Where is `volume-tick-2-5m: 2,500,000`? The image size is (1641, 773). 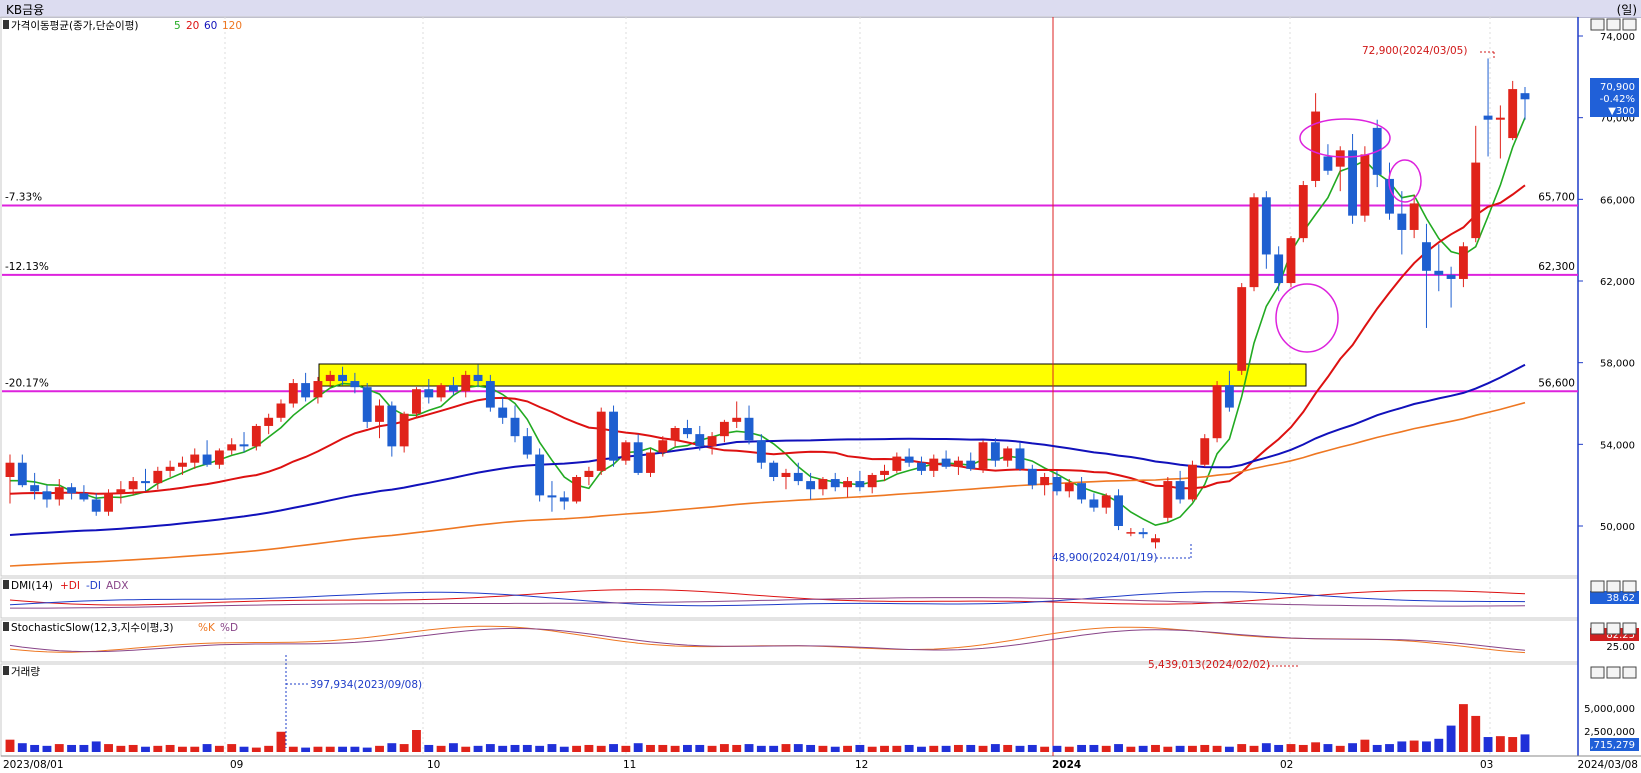
volume-tick-2-5m: 2,500,000 is located at coordinates (1609, 732).